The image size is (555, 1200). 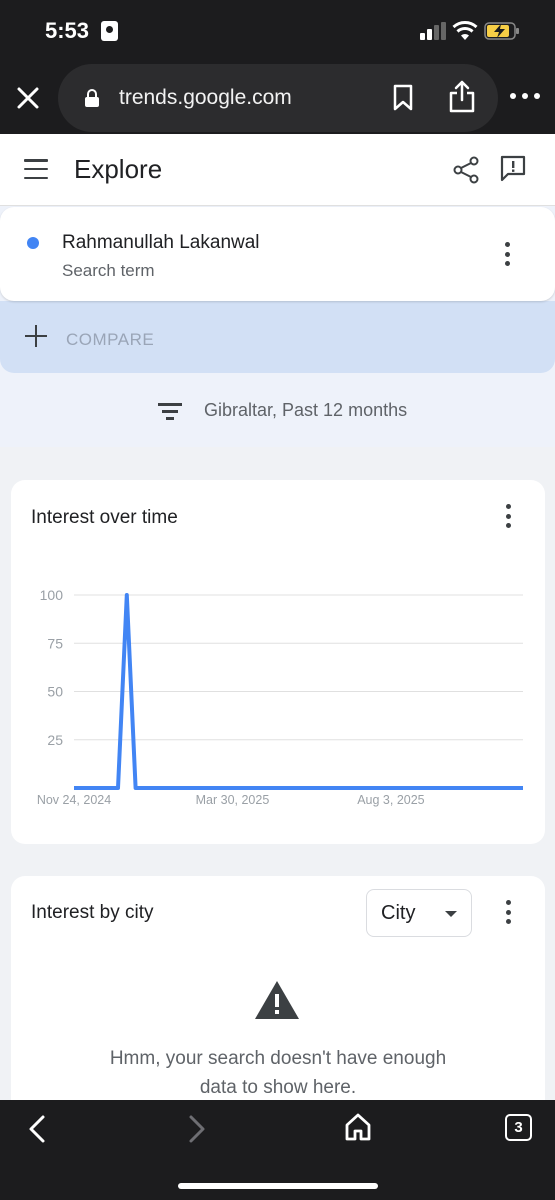 What do you see at coordinates (306, 410) in the screenshot?
I see `filter-summary: Gibraltar, Past 12 months` at bounding box center [306, 410].